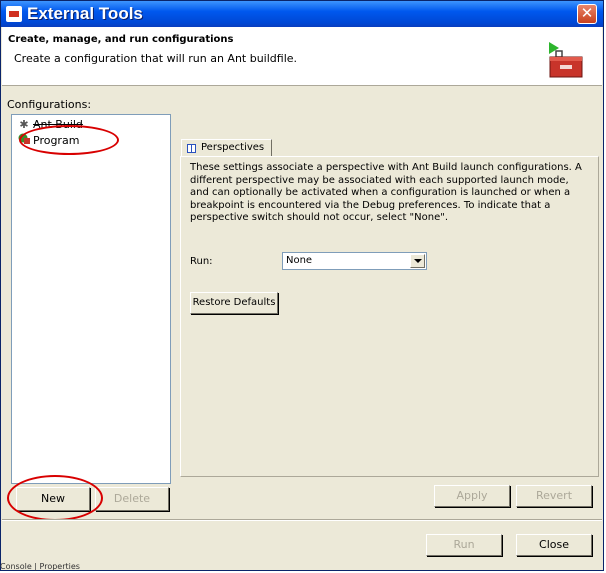  Describe the element at coordinates (132, 499) in the screenshot. I see `delete-button: Delete` at that location.